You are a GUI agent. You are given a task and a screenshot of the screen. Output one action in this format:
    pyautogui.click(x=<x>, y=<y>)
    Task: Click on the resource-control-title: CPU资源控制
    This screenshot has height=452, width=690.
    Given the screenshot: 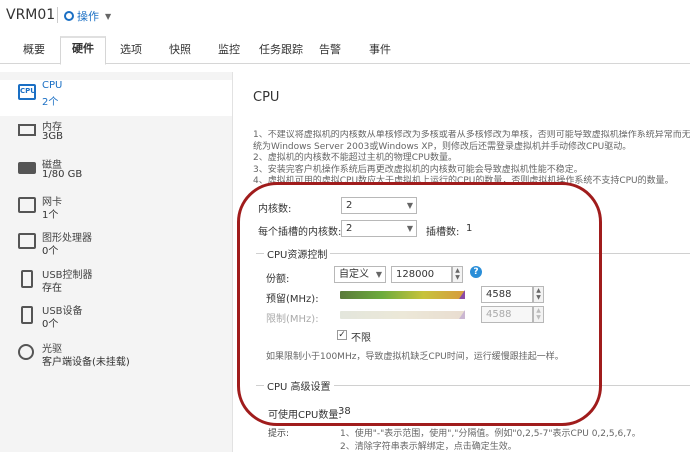 What is the action you would take?
    pyautogui.click(x=297, y=253)
    